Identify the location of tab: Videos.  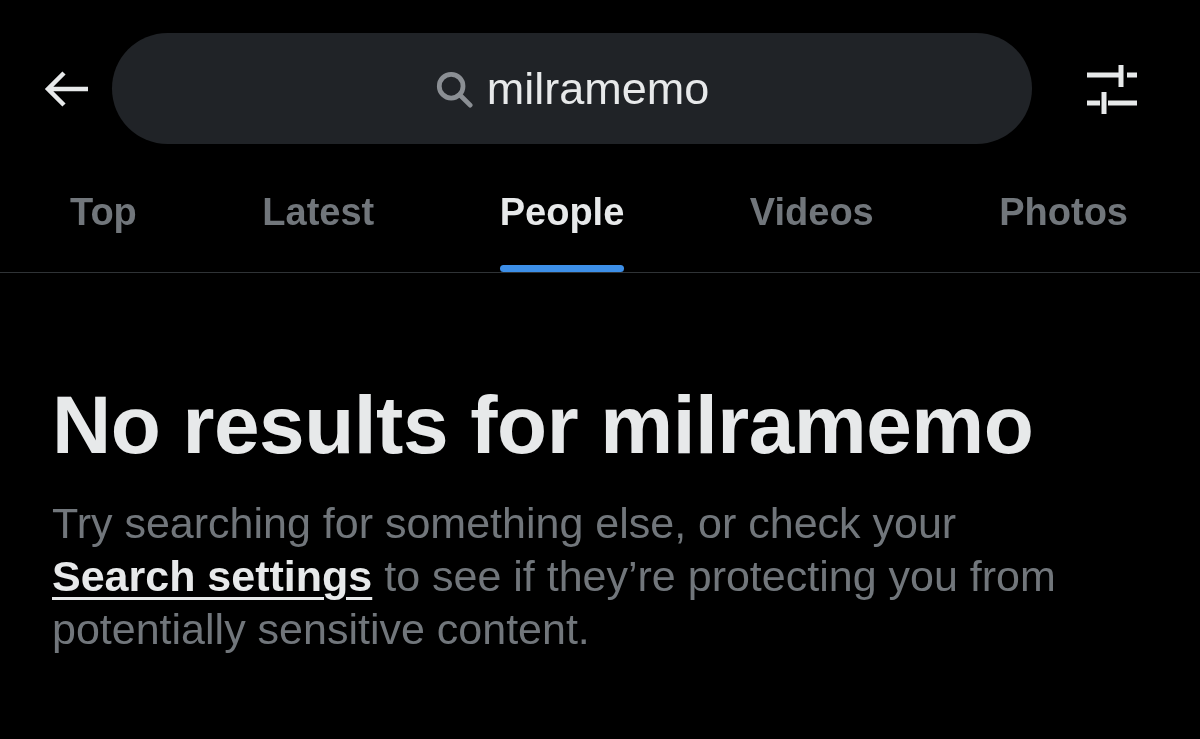
(811, 224).